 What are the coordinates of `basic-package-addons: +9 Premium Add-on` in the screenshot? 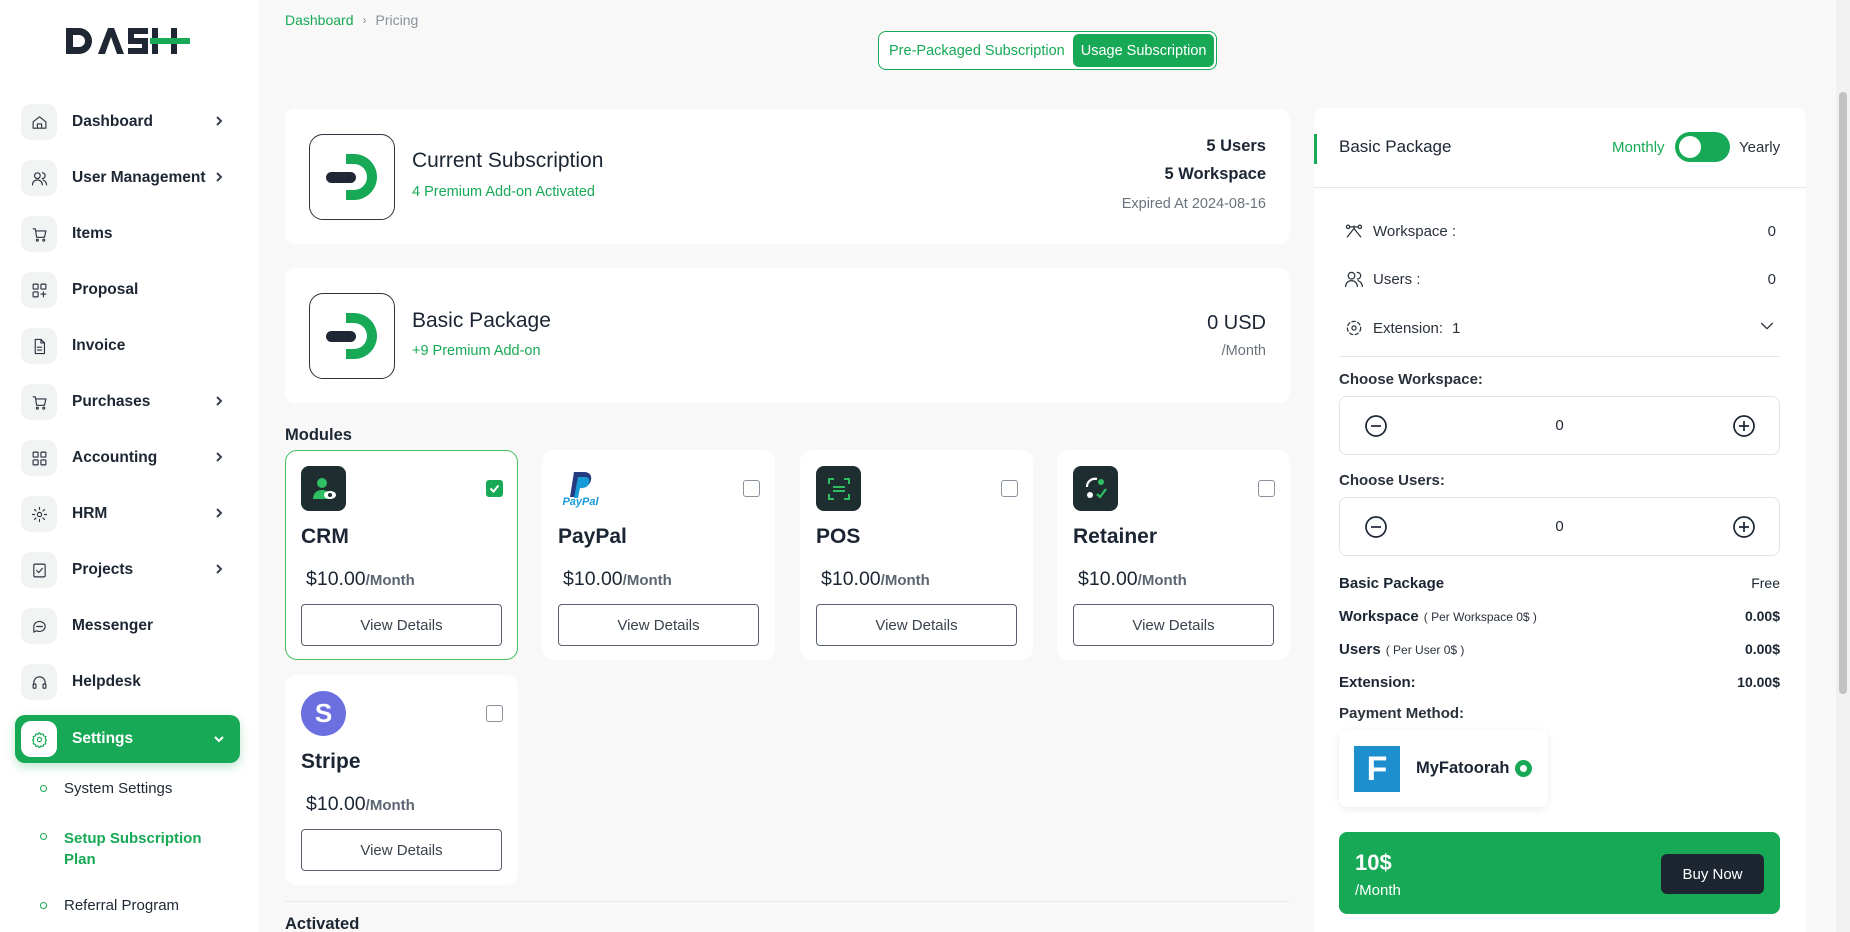 It's located at (476, 351).